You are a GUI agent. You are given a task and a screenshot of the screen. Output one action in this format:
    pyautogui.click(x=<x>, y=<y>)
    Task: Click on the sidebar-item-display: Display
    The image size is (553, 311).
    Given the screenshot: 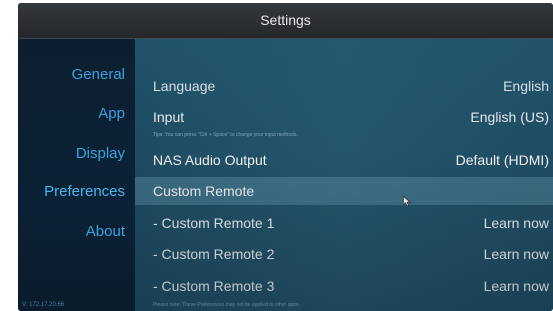 What is the action you would take?
    pyautogui.click(x=71, y=154)
    